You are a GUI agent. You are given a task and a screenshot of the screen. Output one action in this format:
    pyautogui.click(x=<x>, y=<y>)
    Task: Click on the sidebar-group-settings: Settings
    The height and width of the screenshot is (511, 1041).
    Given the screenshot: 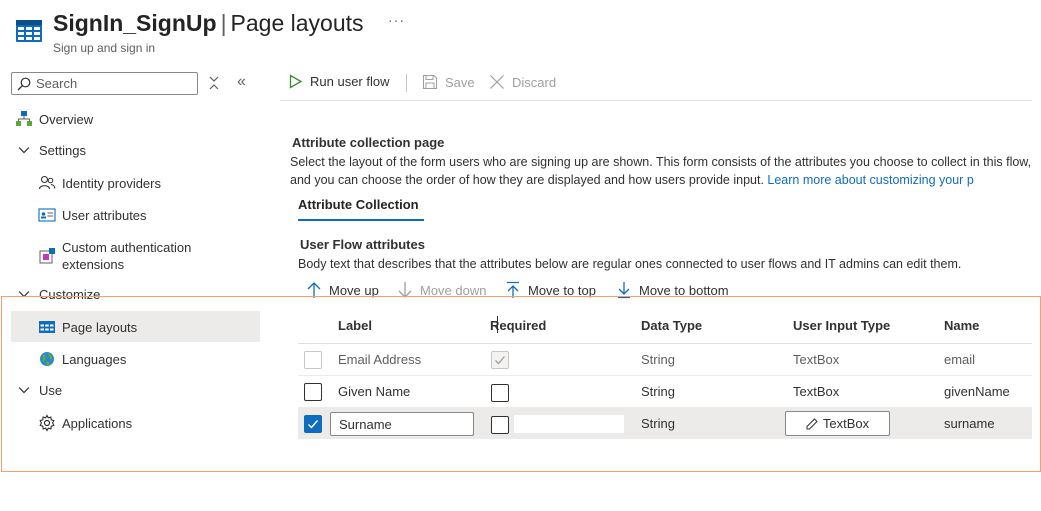 What is the action you would take?
    pyautogui.click(x=50, y=150)
    